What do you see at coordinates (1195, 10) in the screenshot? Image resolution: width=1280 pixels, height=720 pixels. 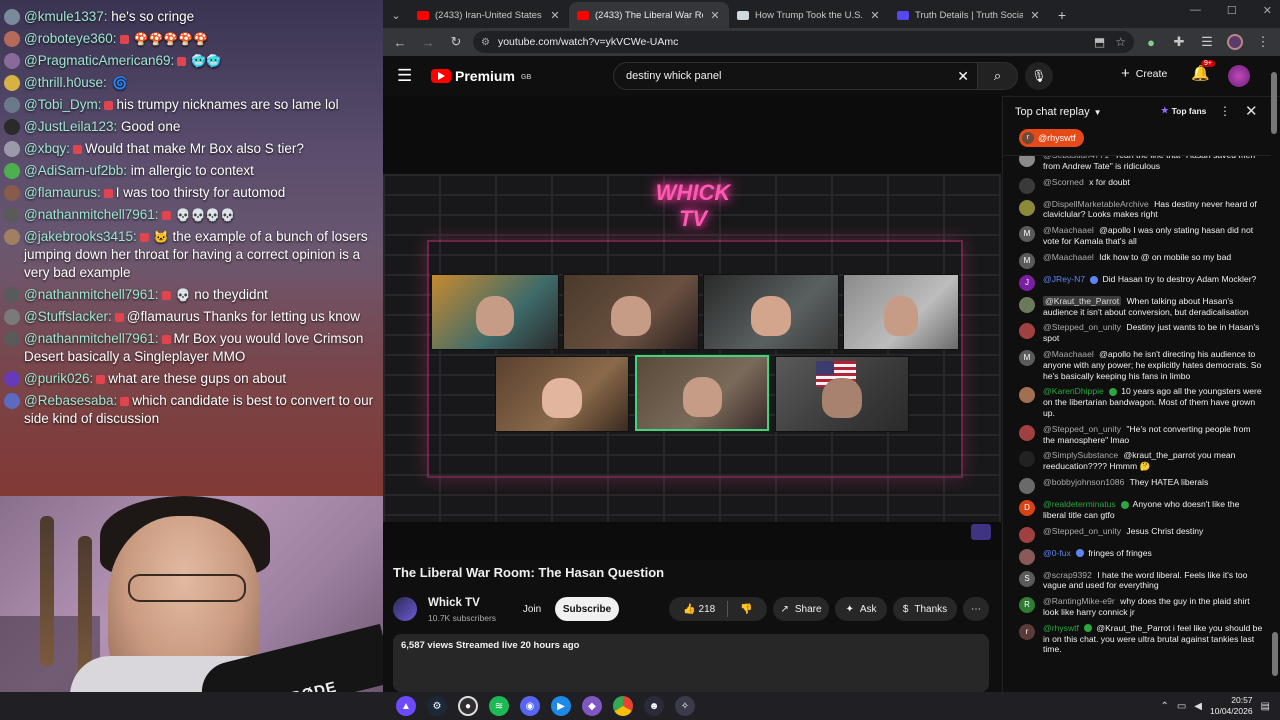 I see `minimize-icon: —` at bounding box center [1195, 10].